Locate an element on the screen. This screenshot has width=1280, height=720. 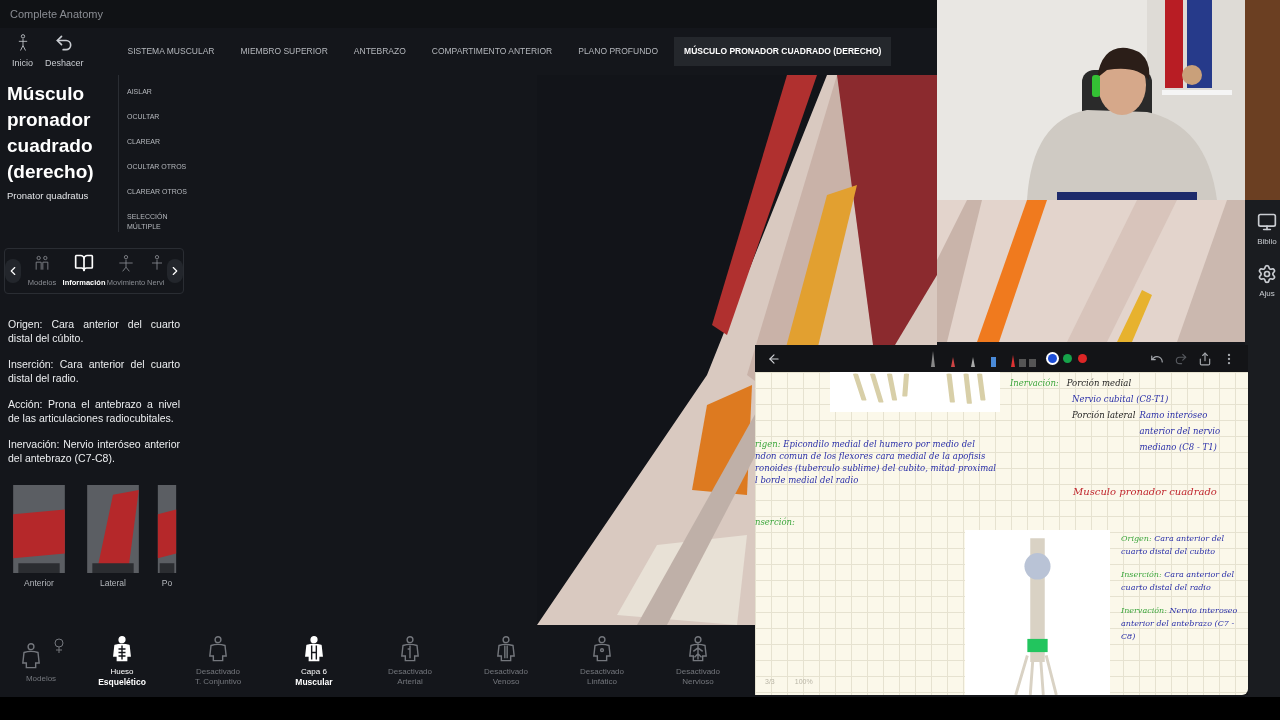
view-thumbnail: Anterior is located at coordinates (39, 537).